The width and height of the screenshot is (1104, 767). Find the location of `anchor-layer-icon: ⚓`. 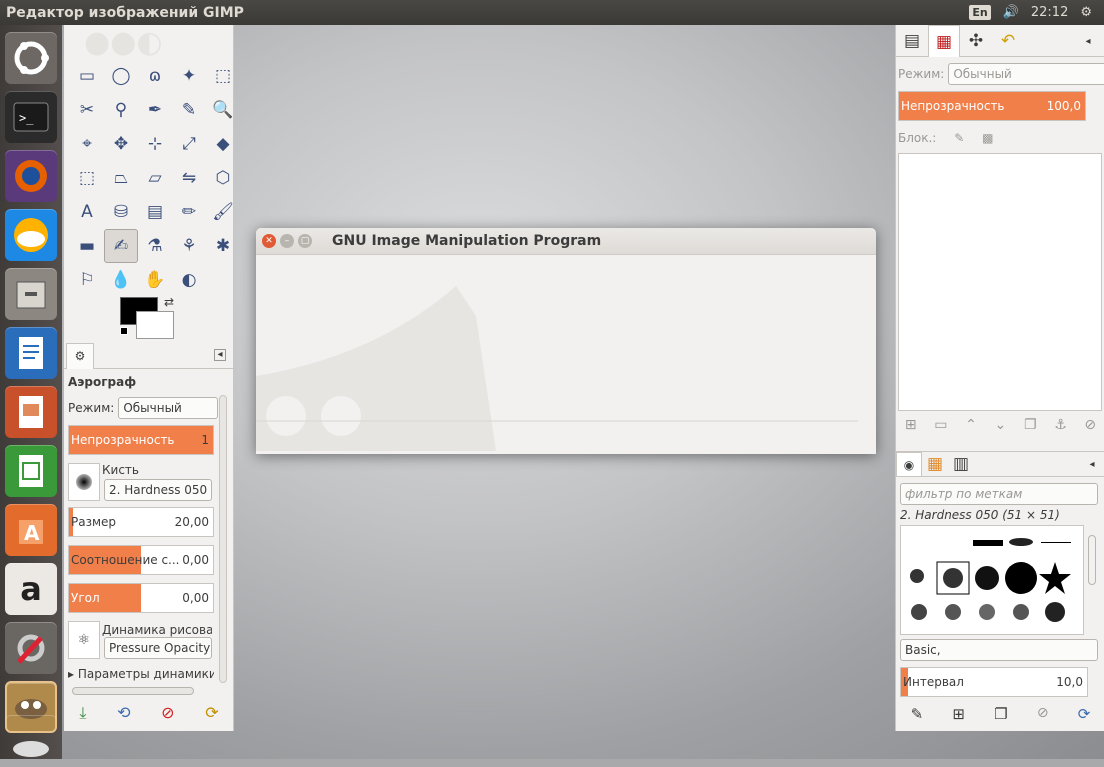

anchor-layer-icon: ⚓ is located at coordinates (1060, 425).